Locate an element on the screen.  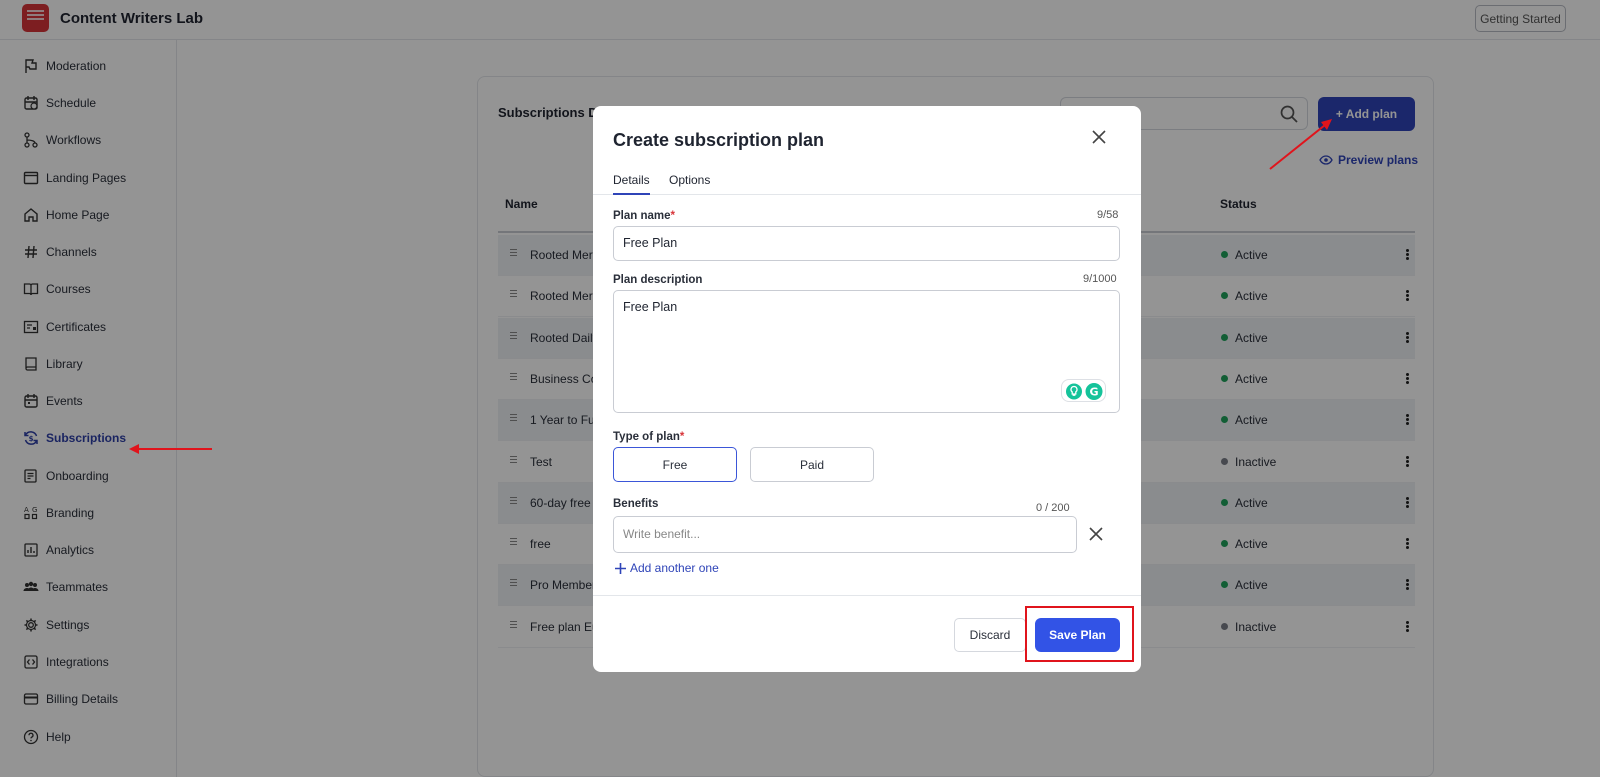
arrow-to-subscriptions is located at coordinates (170, 449).